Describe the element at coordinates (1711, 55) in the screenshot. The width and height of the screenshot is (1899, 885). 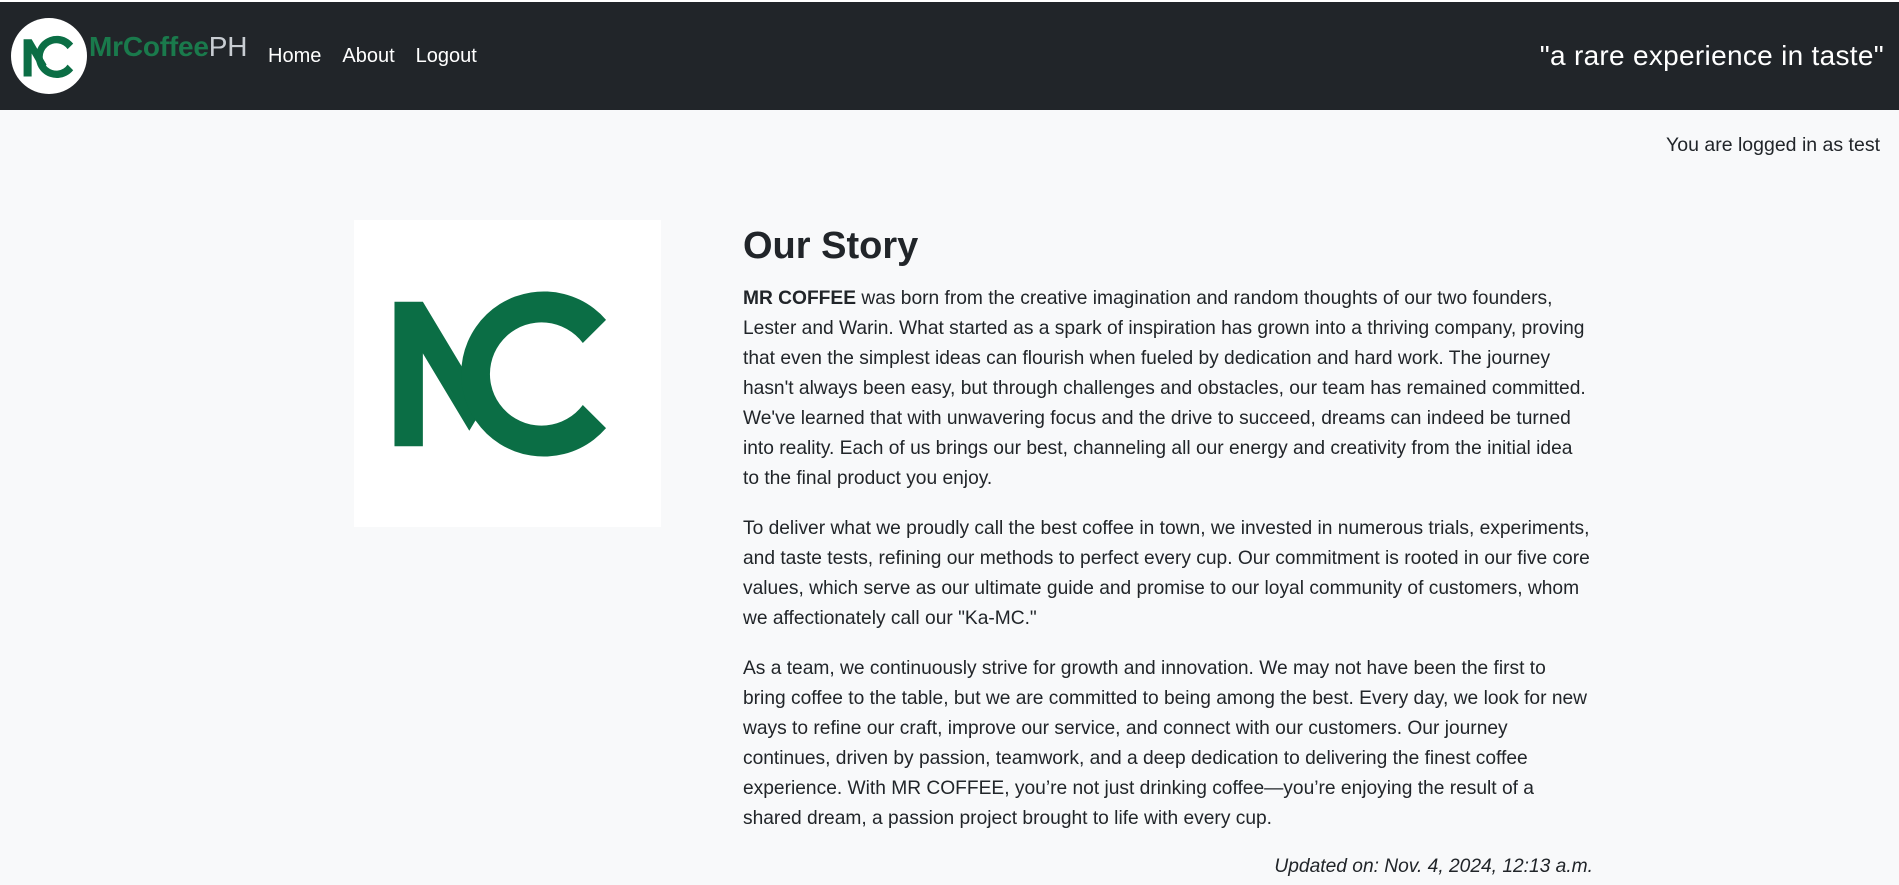
I see `tagline: "a rare experience in taste"` at that location.